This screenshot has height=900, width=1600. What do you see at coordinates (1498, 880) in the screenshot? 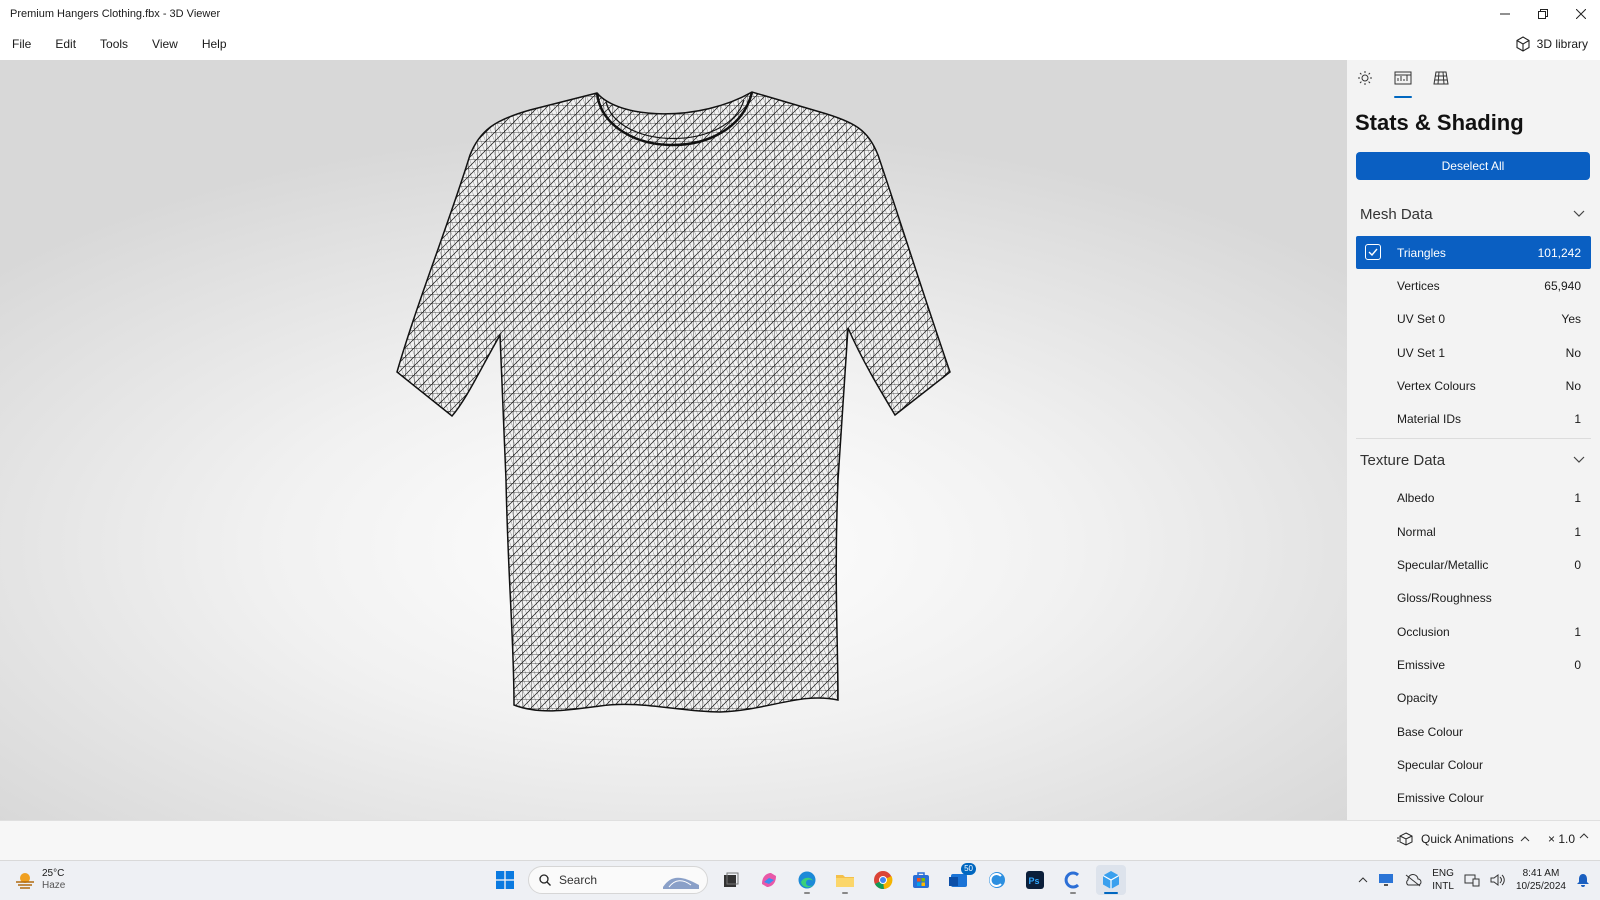
I see `volume-icon` at bounding box center [1498, 880].